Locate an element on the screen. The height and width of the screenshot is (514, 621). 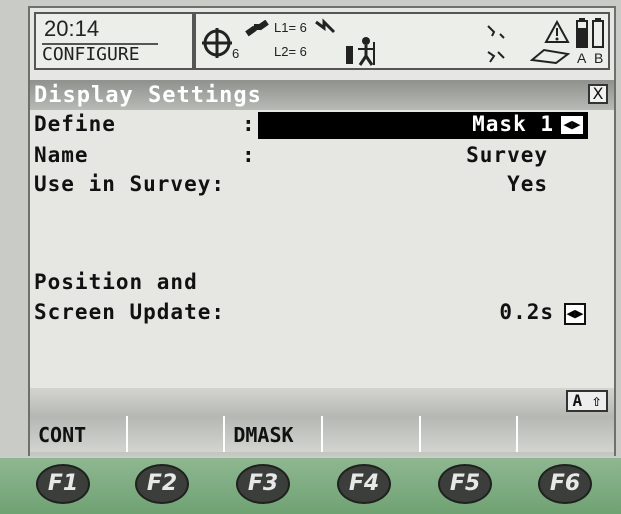
clock: 20:14 is located at coordinates (72, 28).